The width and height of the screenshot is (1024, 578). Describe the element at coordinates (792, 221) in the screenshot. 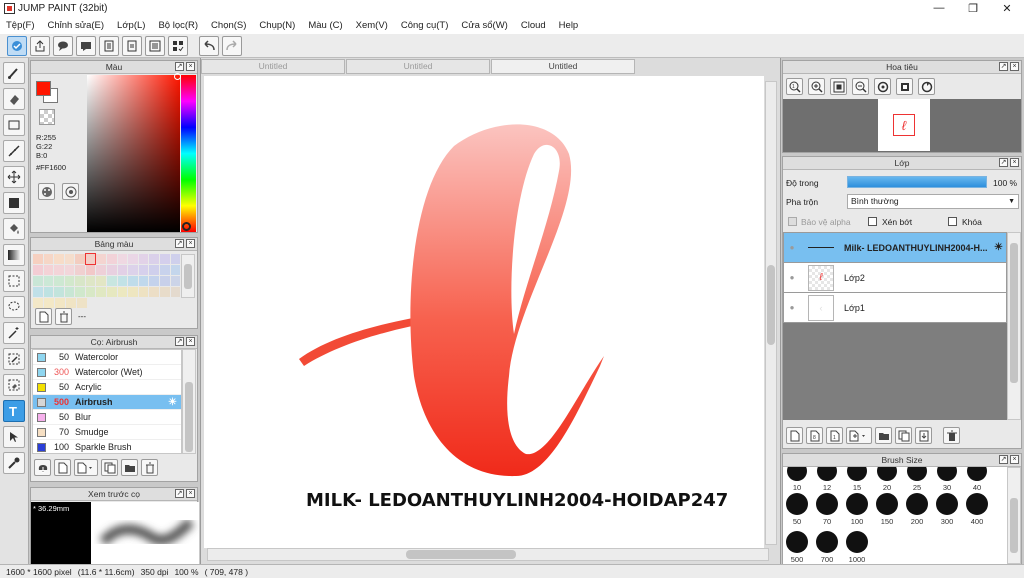

I see `protect-alpha-checkbox` at that location.